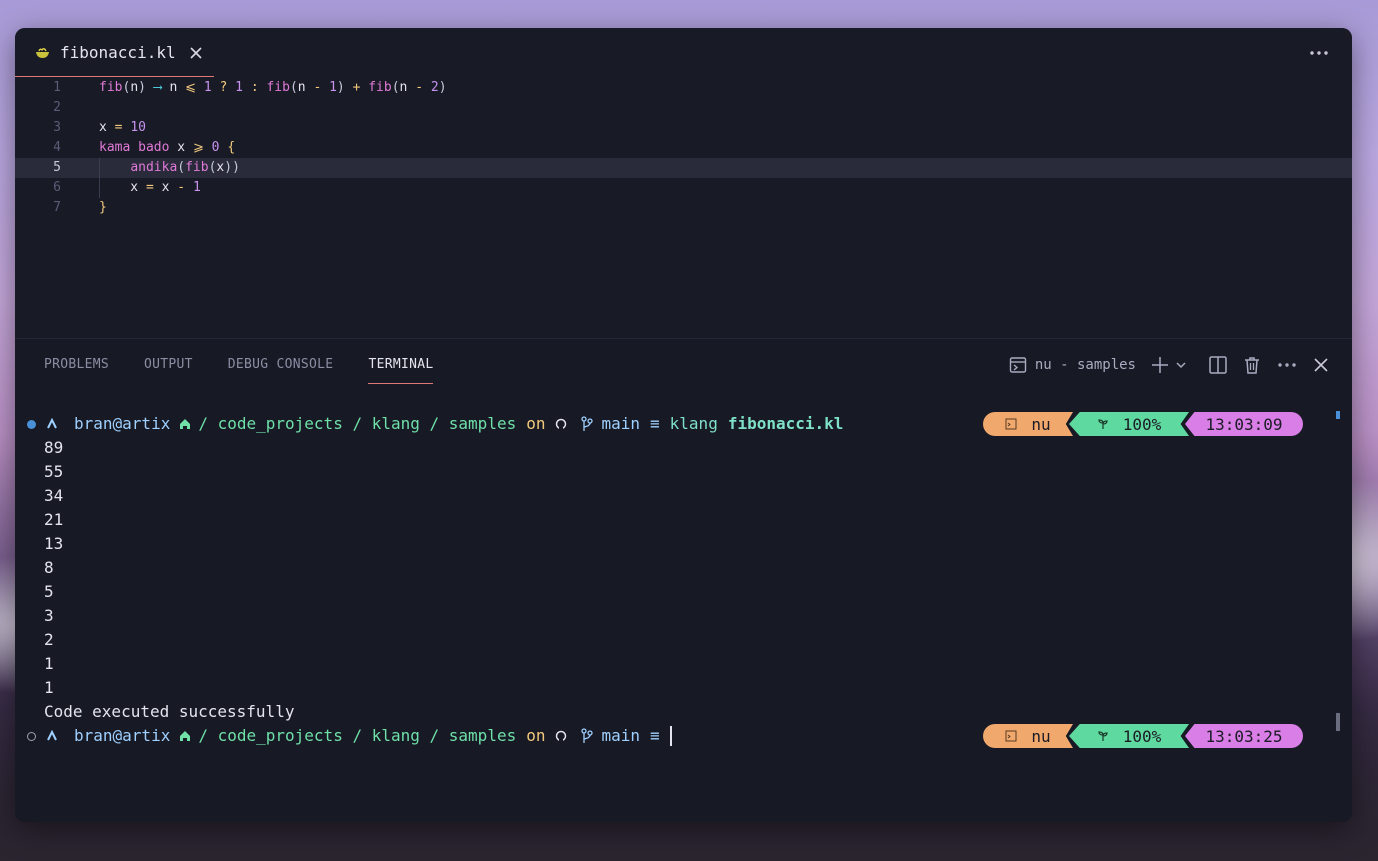  What do you see at coordinates (118, 52) in the screenshot?
I see `tab-label: fibonacci.kl` at bounding box center [118, 52].